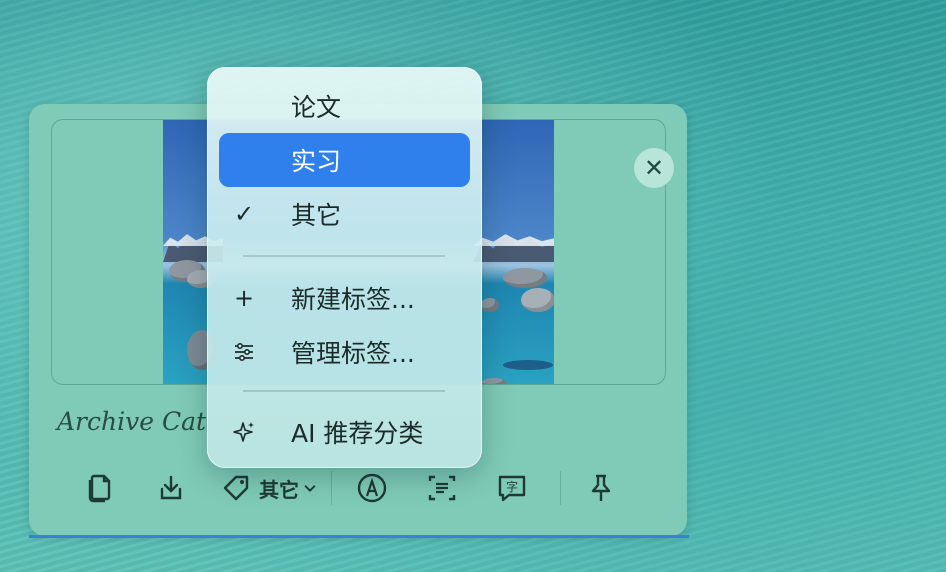 Image resolution: width=946 pixels, height=572 pixels. I want to click on pin-icon, so click(601, 487).